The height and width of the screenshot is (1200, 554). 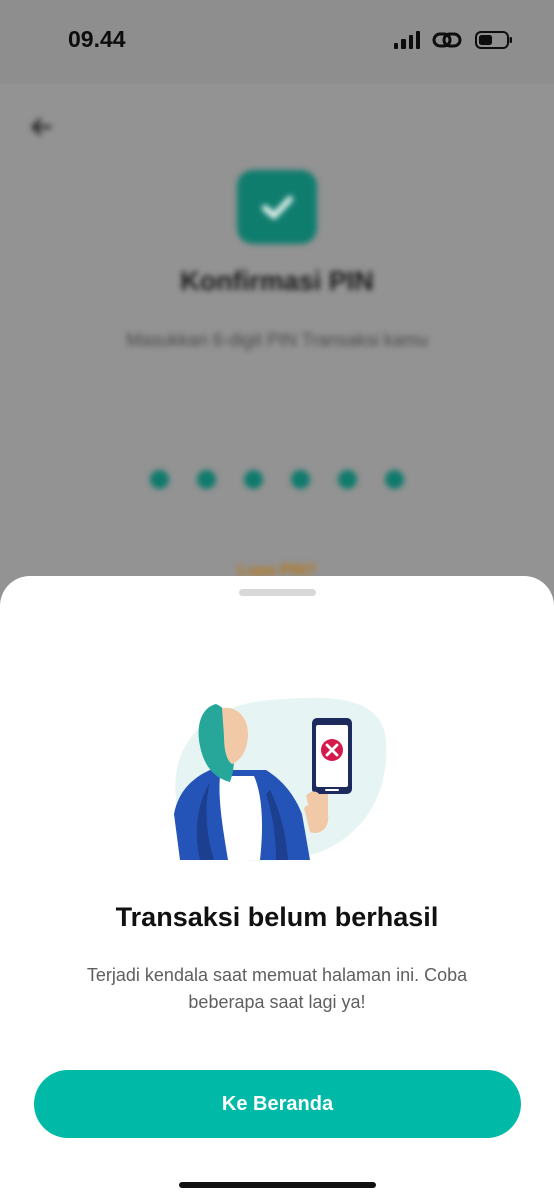 I want to click on cellular-signal-icon, so click(x=407, y=40).